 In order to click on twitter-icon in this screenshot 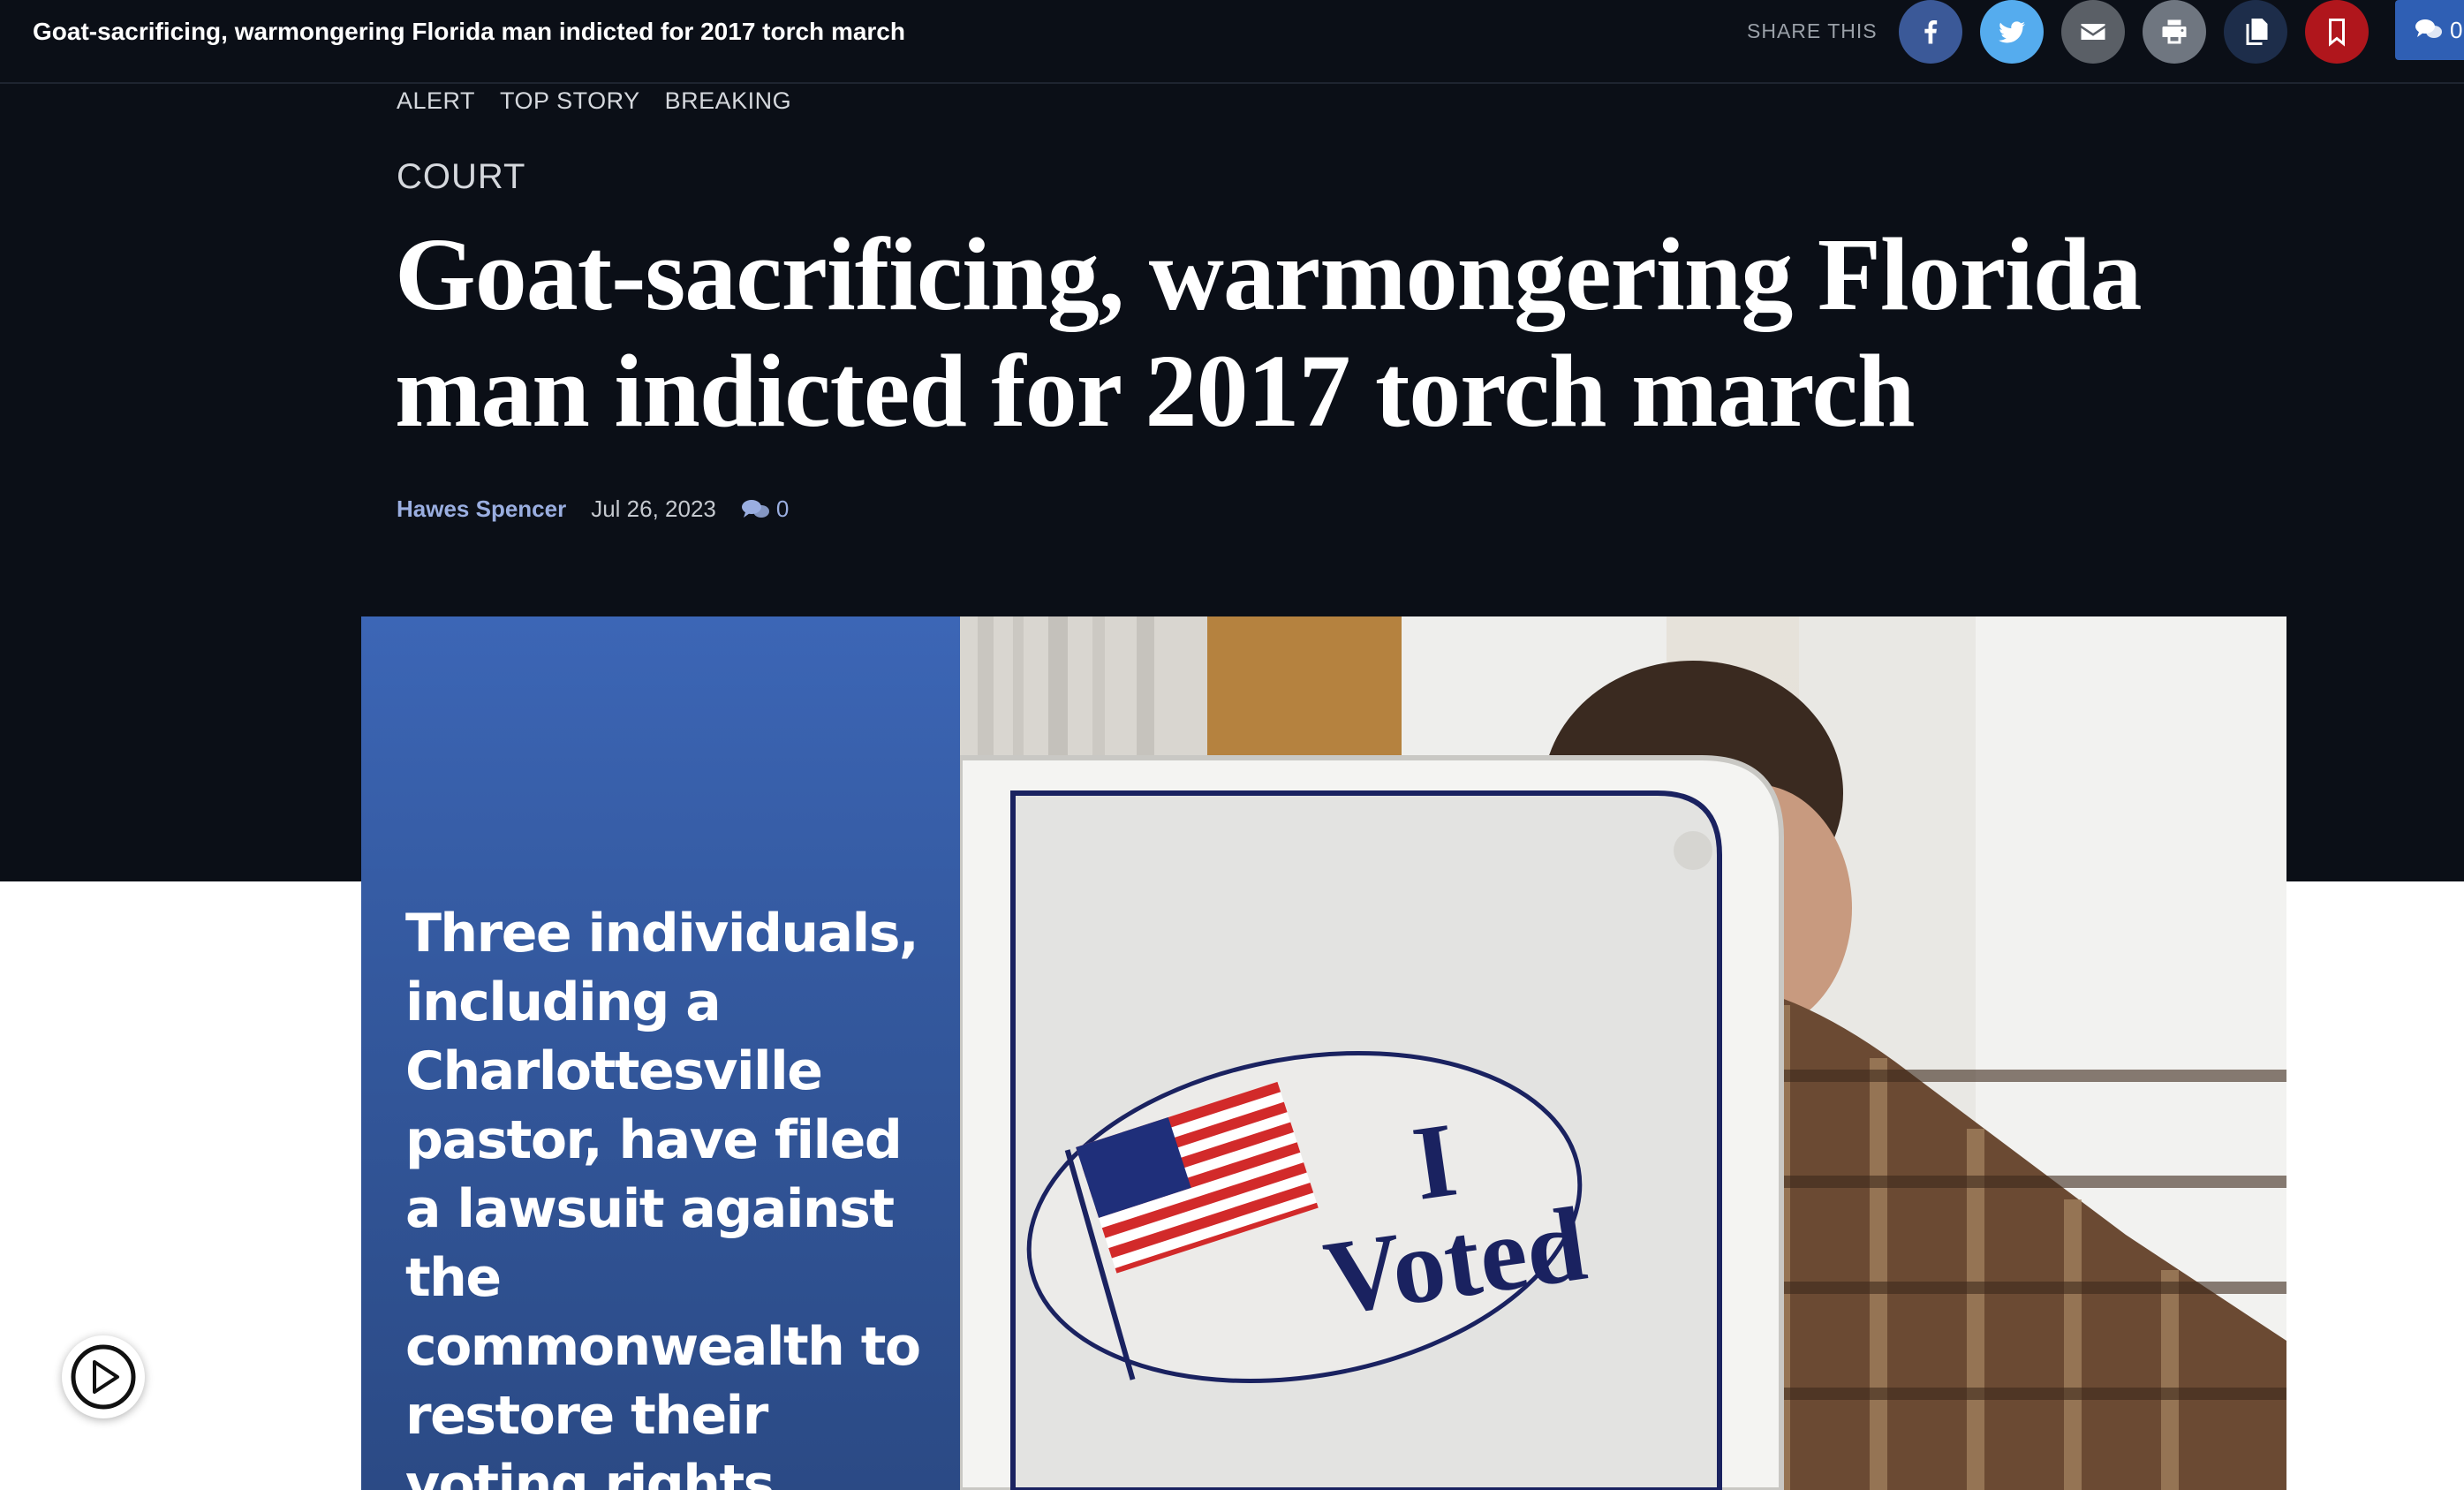, I will do `click(2012, 32)`.